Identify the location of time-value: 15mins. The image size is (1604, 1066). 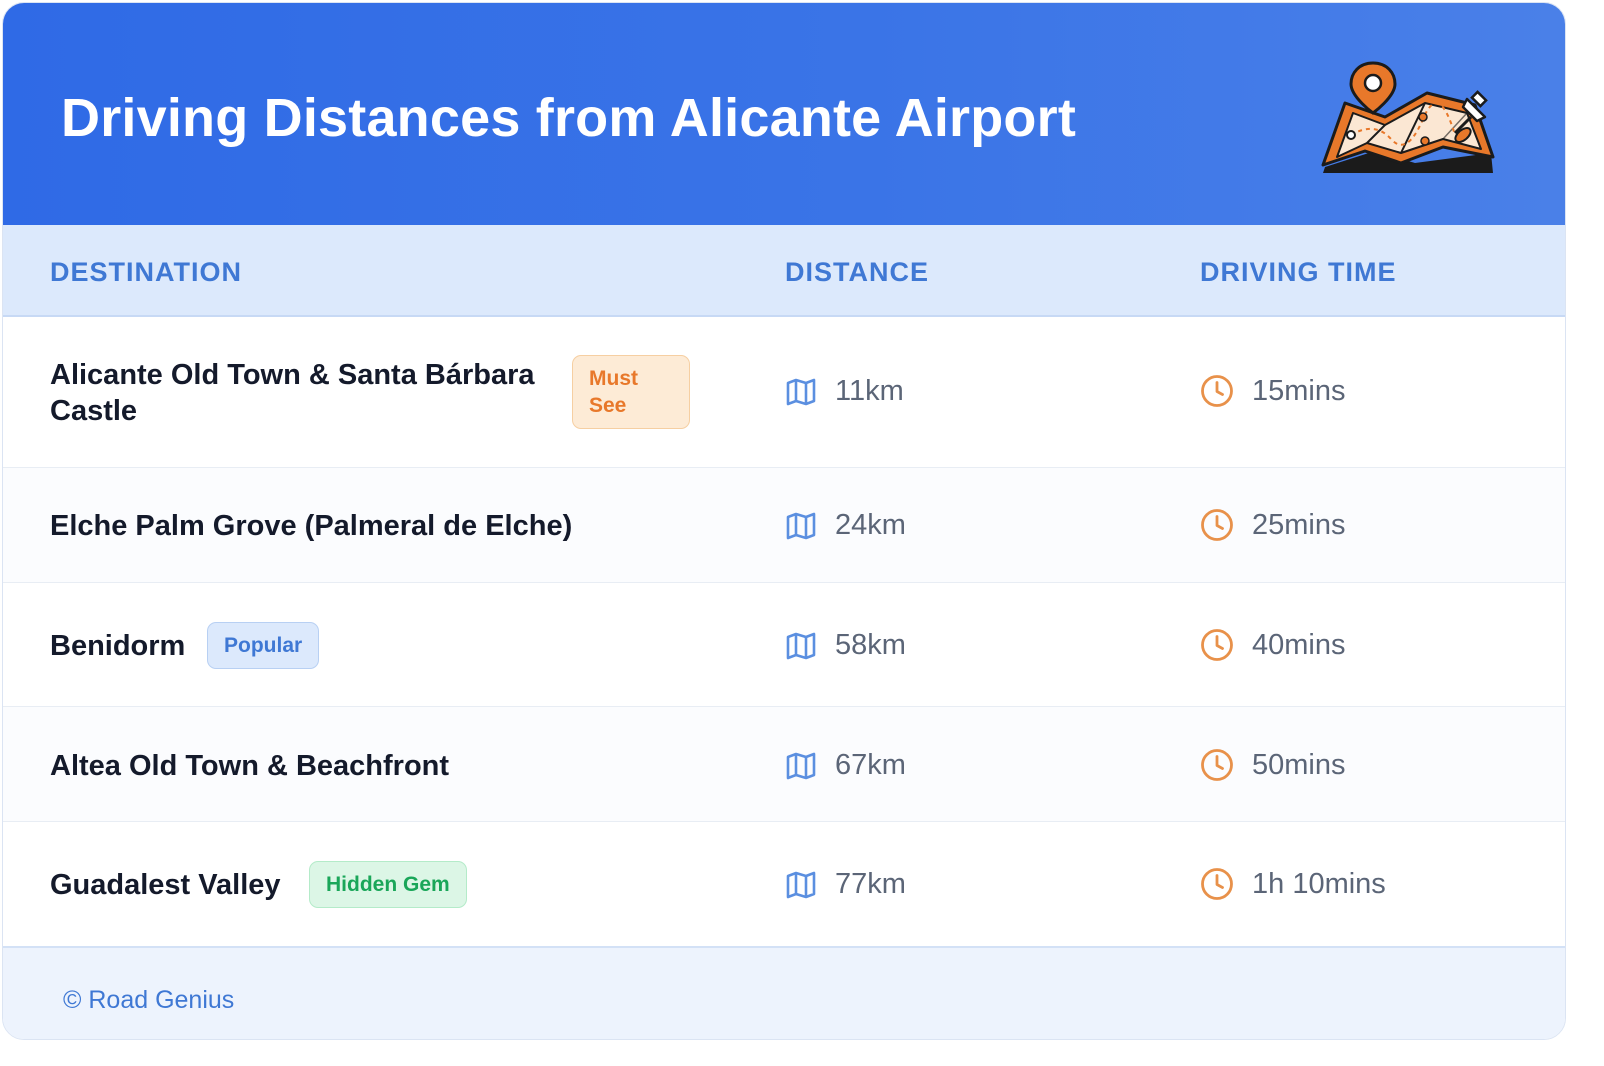
(1299, 390).